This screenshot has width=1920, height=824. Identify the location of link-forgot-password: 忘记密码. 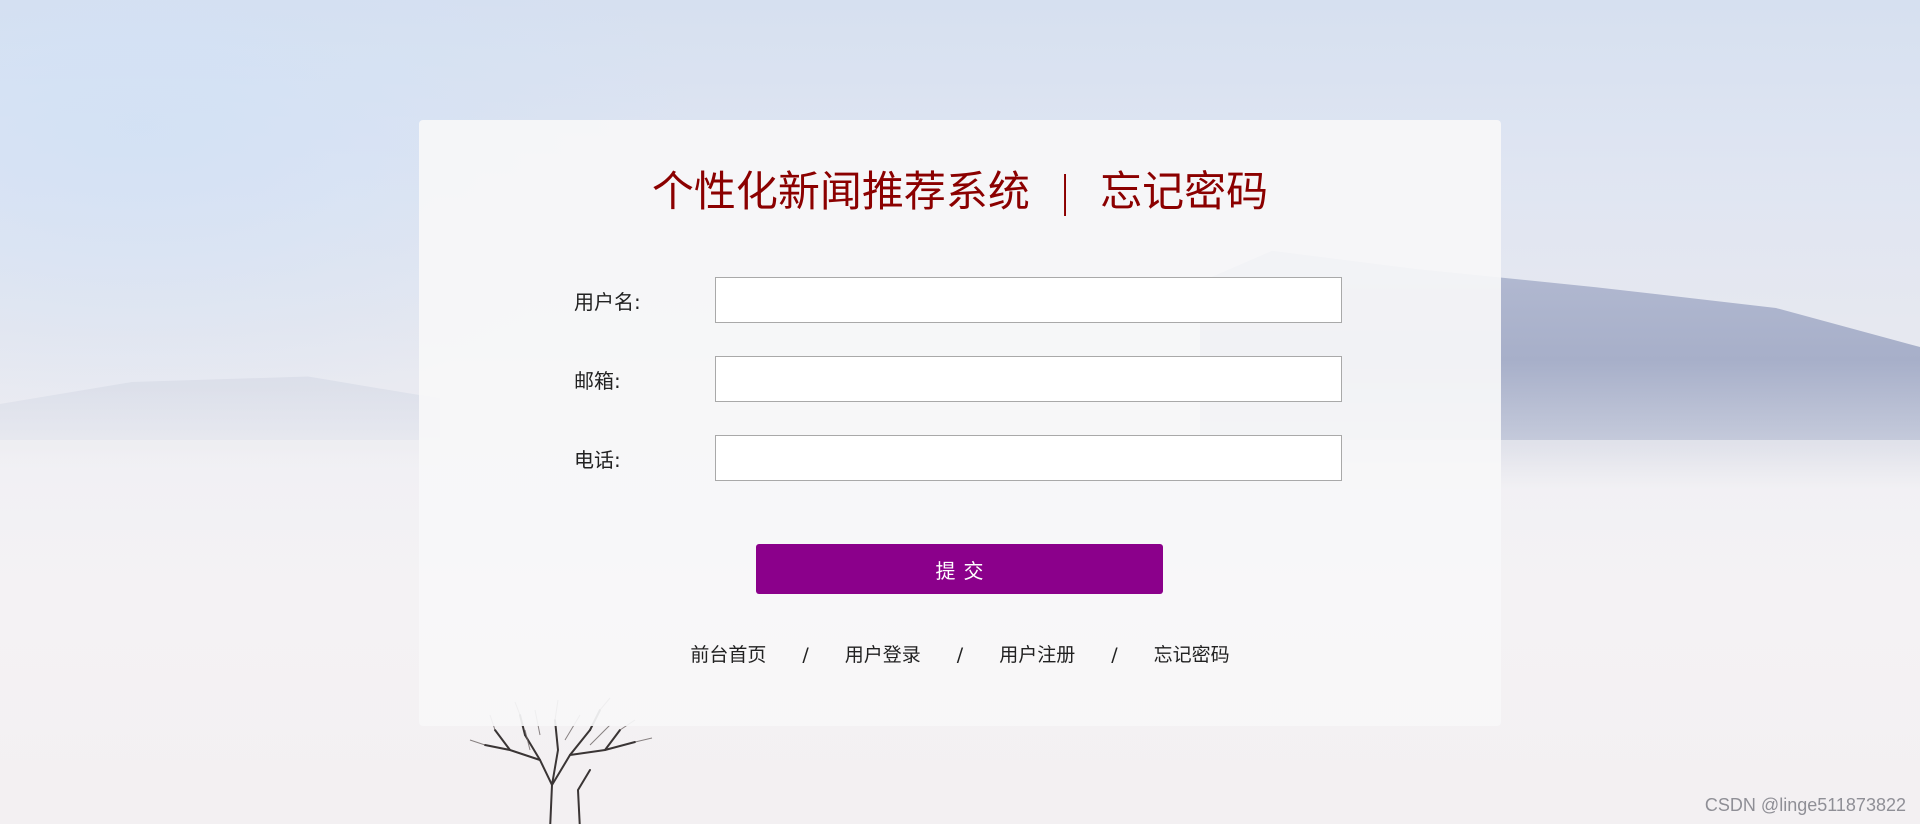
(1192, 655).